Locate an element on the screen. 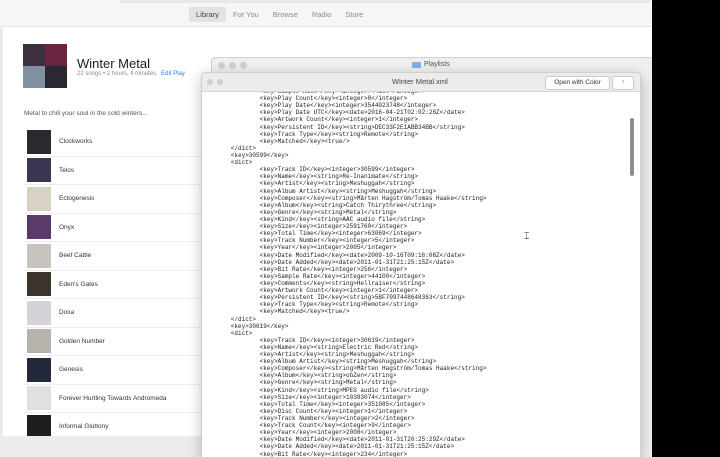 The height and width of the screenshot is (457, 720). minimize-button is located at coordinates (232, 65).